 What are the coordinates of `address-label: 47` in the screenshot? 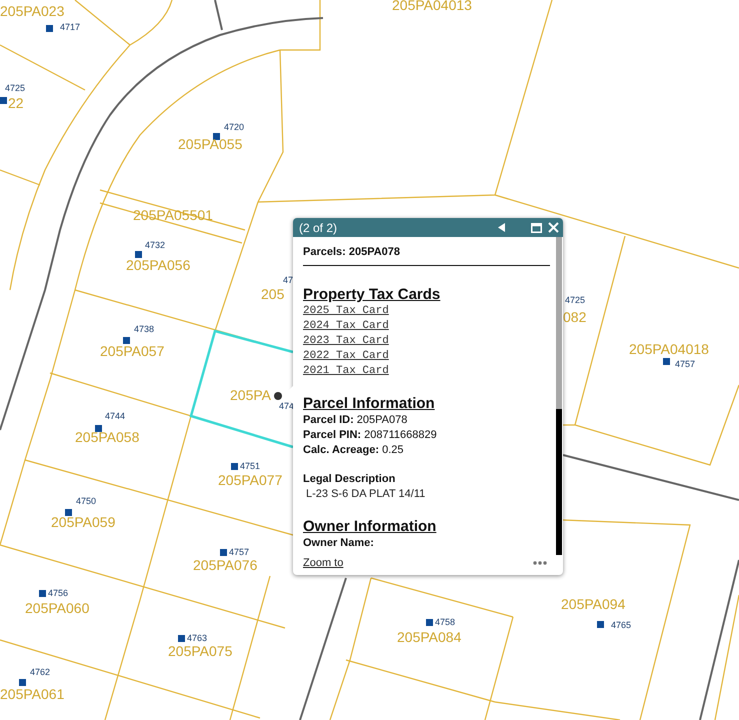 It's located at (288, 280).